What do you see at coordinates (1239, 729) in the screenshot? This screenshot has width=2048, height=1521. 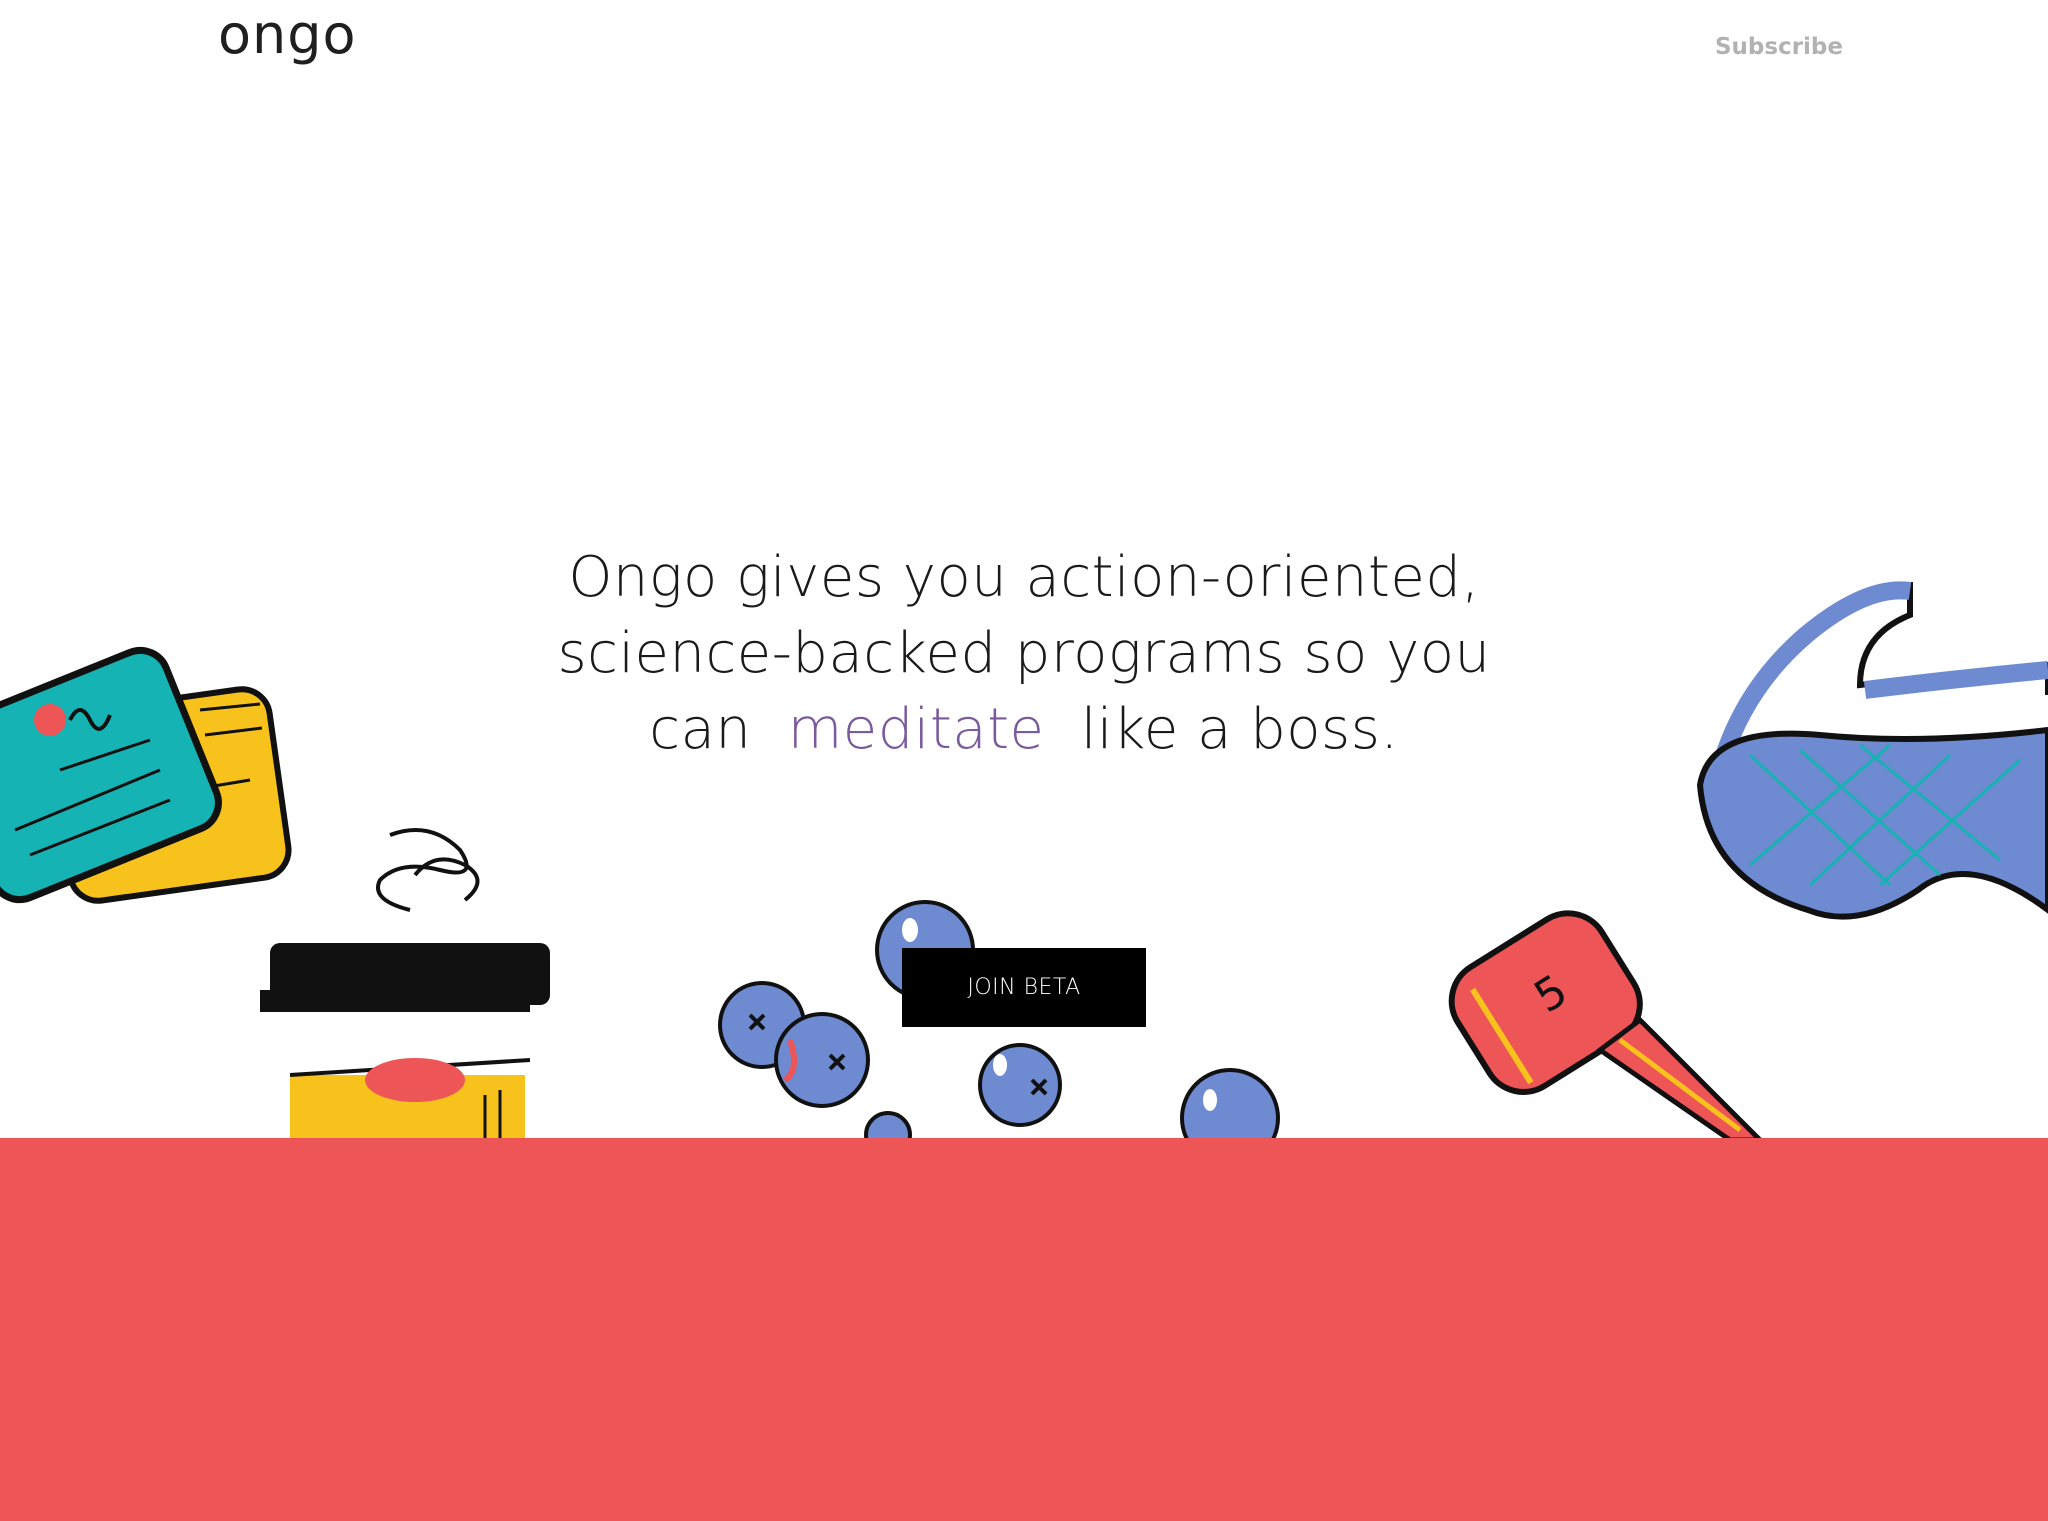 I see `headline-line-3-end: like a boss.` at bounding box center [1239, 729].